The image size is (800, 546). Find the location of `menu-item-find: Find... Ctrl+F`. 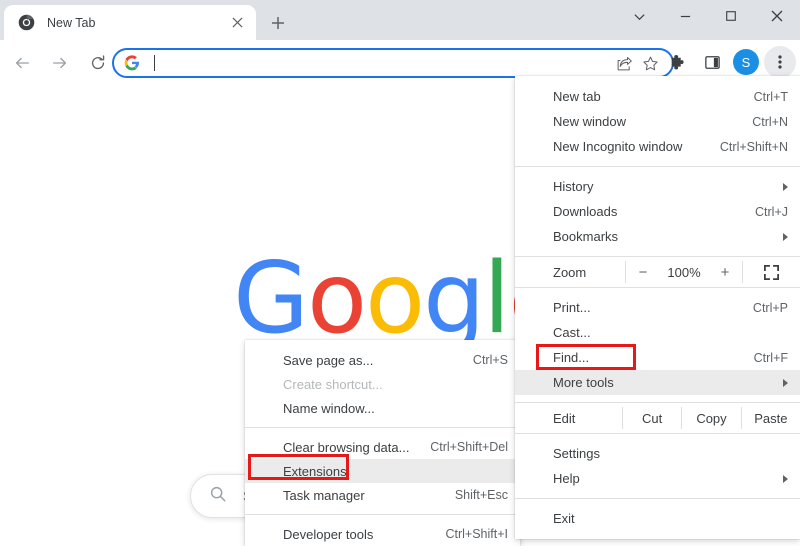

menu-item-find: Find... Ctrl+F is located at coordinates (657, 357).